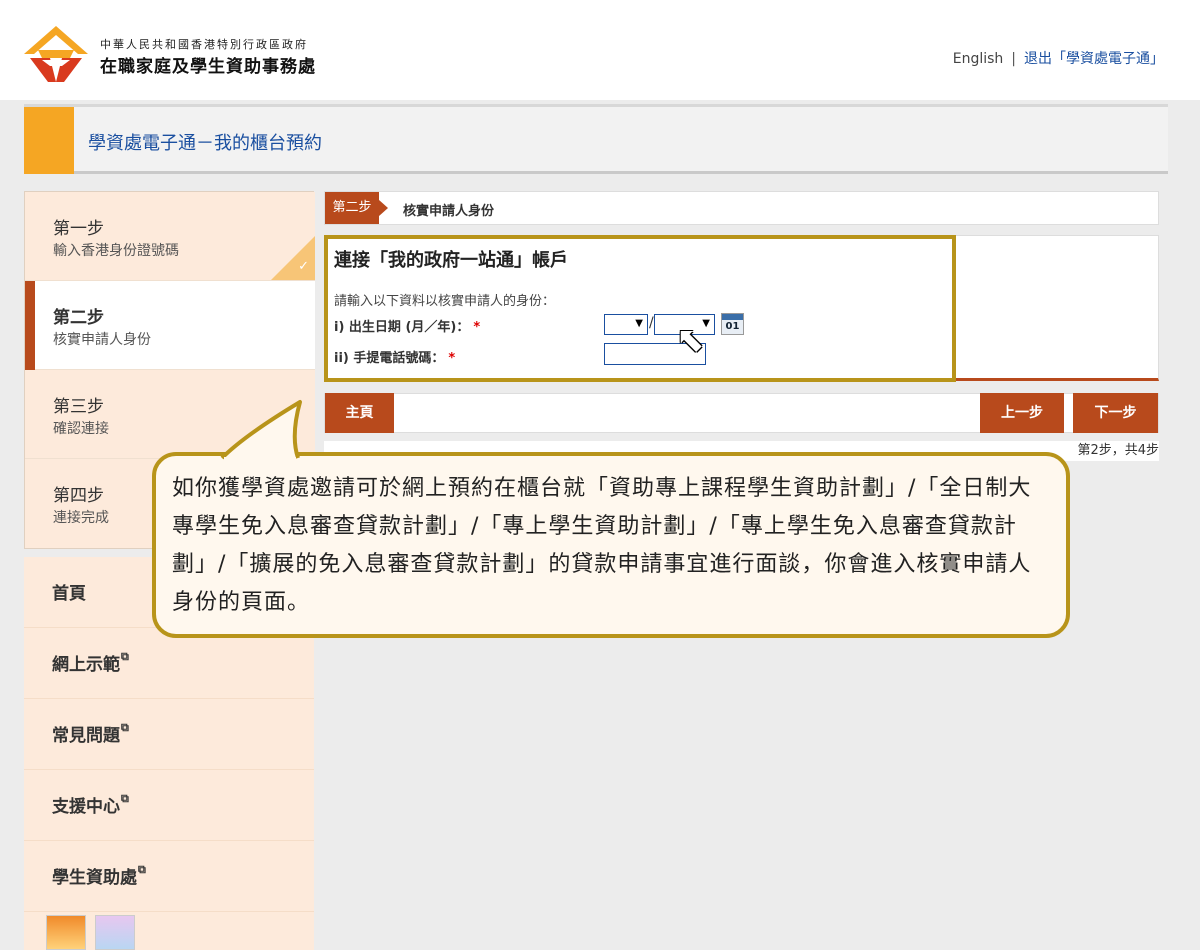 Image resolution: width=1200 pixels, height=950 pixels. I want to click on step-subtitle: 核實申請人身份, so click(102, 340).